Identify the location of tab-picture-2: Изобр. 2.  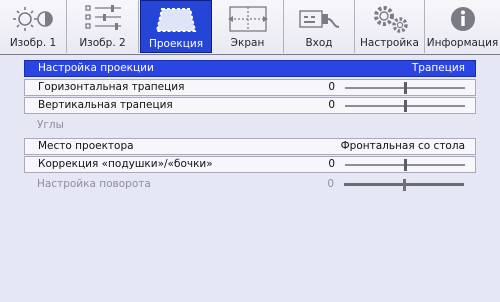
(103, 26).